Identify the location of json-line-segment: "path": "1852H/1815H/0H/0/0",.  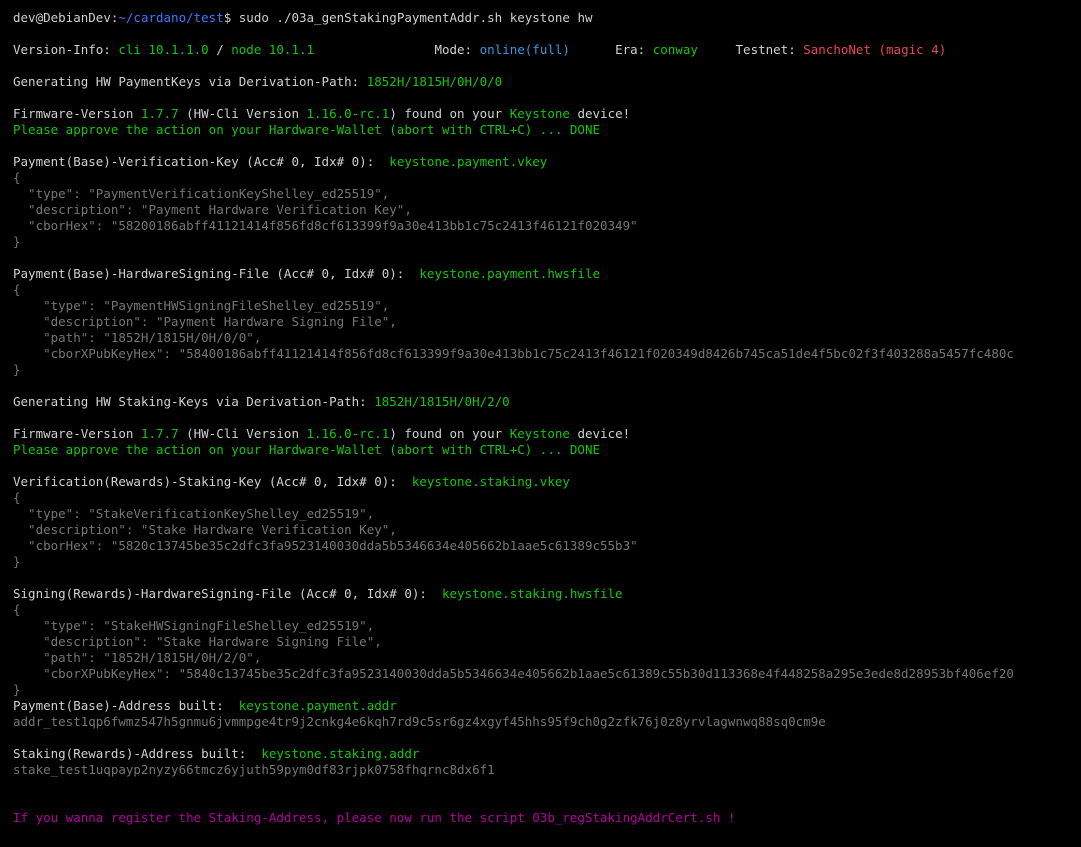
(137, 337).